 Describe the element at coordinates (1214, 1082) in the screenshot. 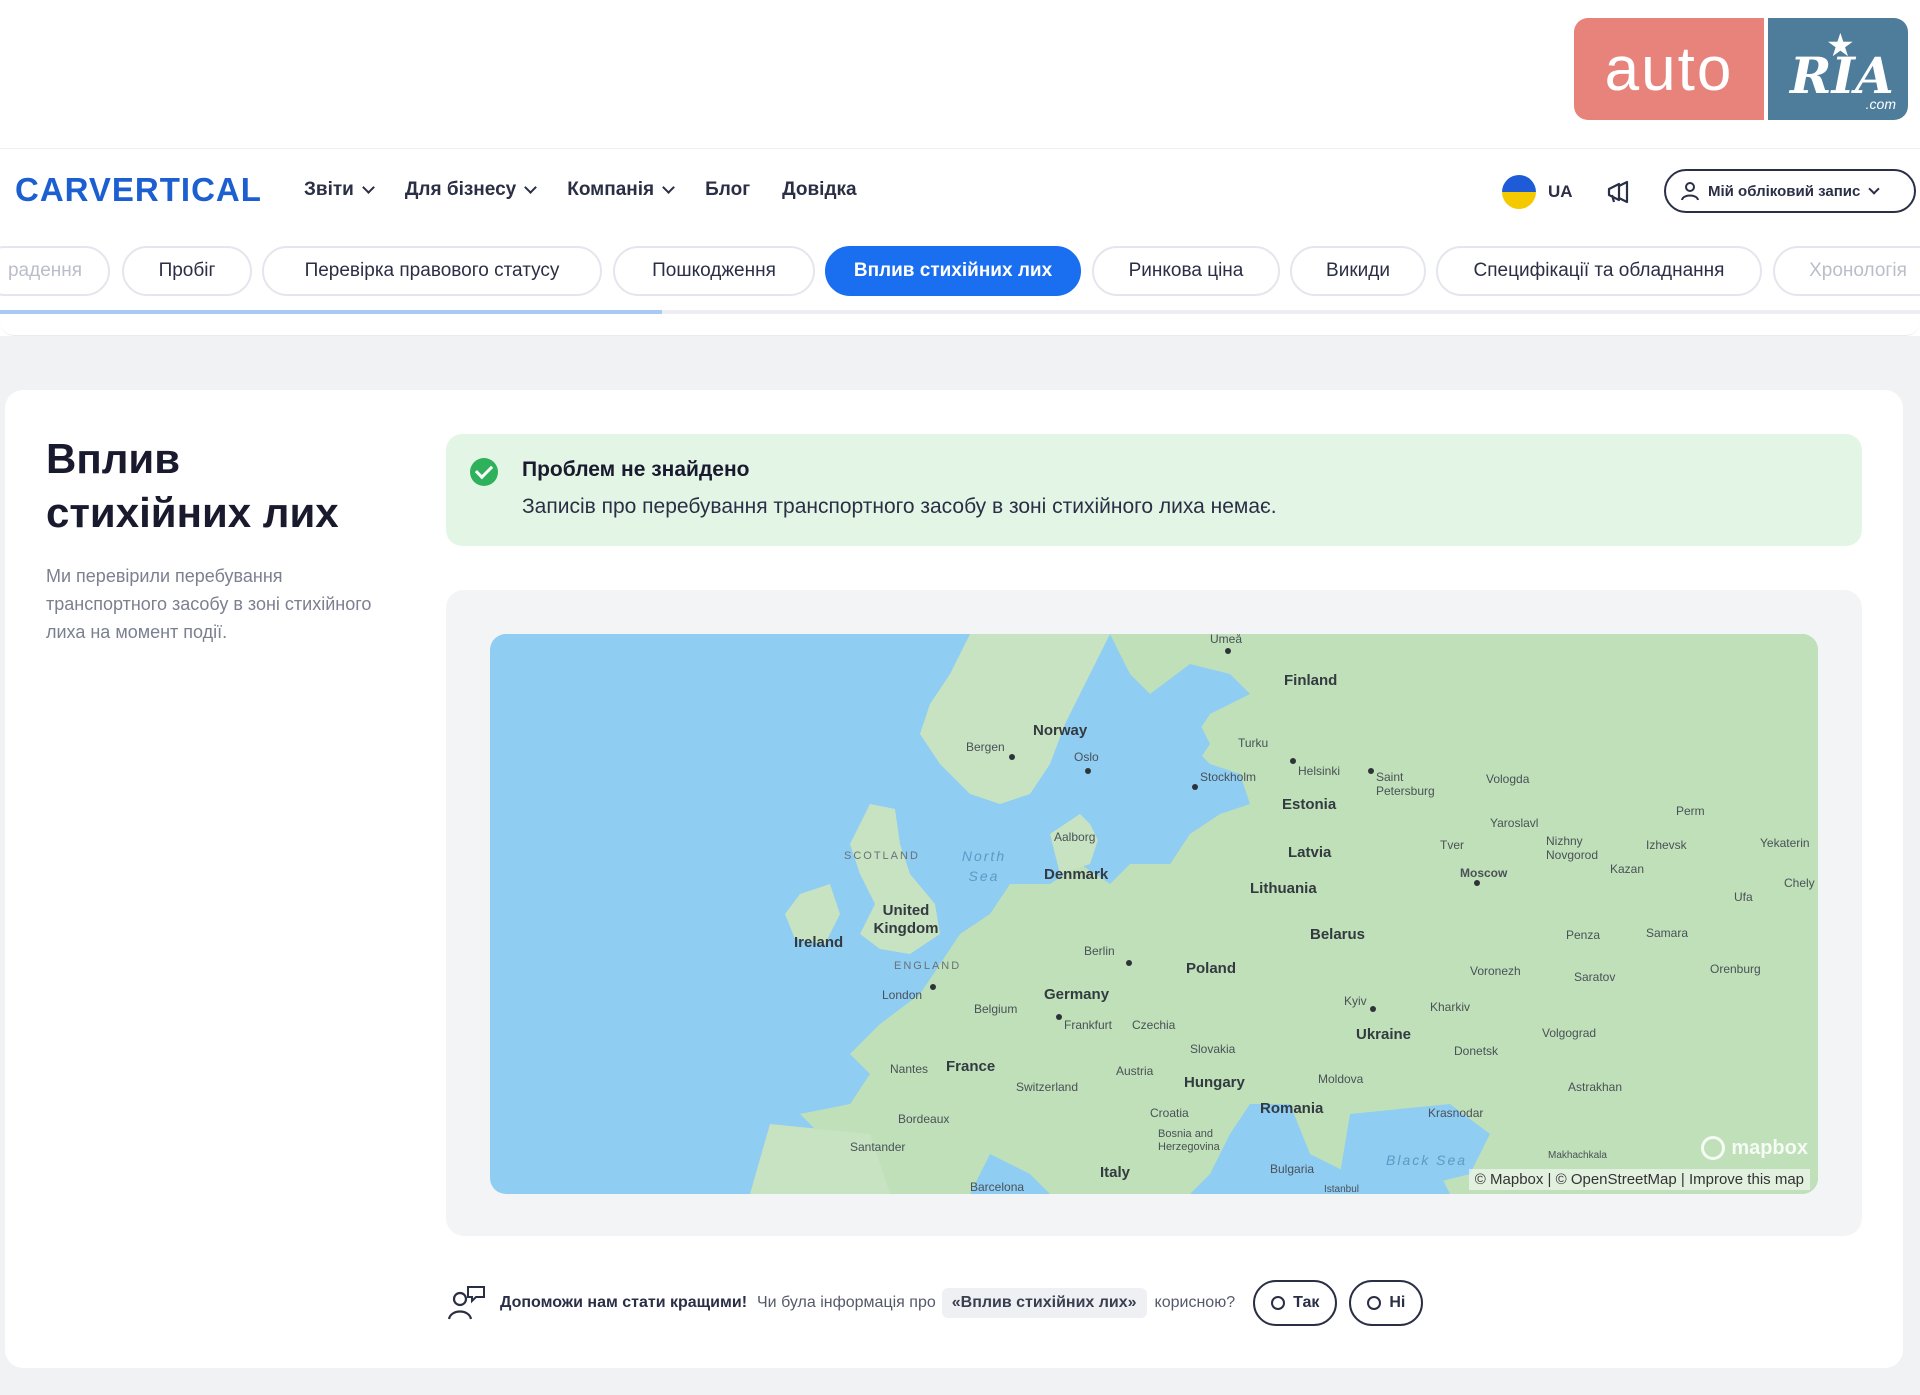

I see `map-label-hungary: Hungary` at that location.